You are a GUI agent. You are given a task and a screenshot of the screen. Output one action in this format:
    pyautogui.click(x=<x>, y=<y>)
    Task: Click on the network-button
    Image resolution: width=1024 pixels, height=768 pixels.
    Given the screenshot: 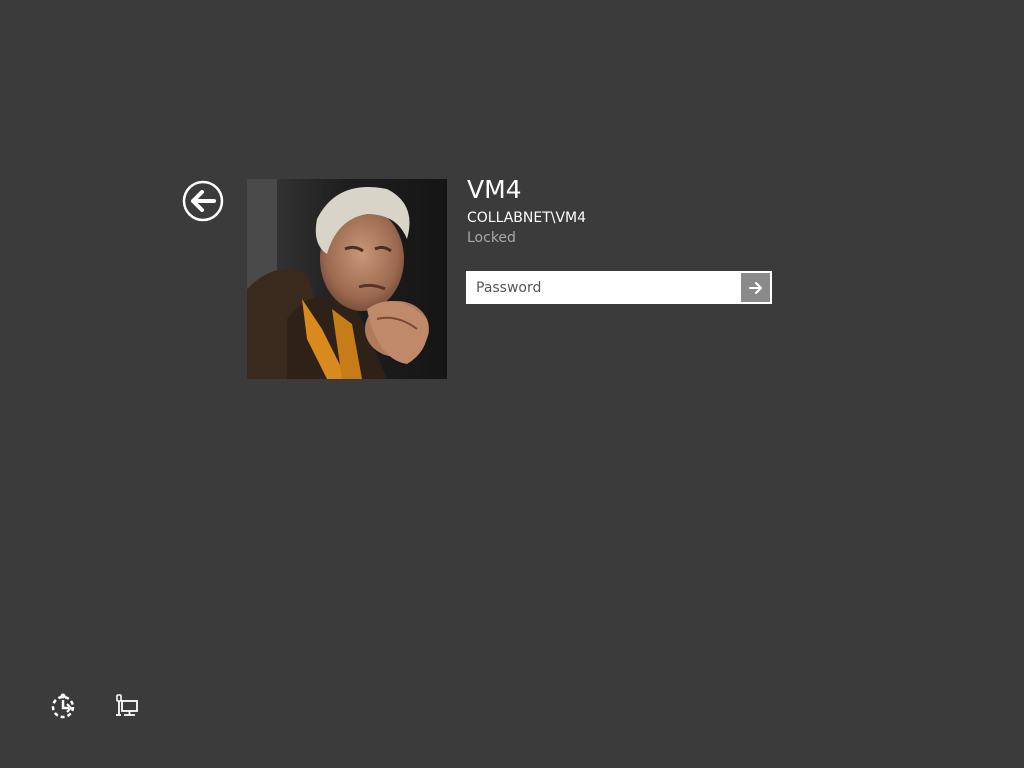 What is the action you would take?
    pyautogui.click(x=127, y=706)
    